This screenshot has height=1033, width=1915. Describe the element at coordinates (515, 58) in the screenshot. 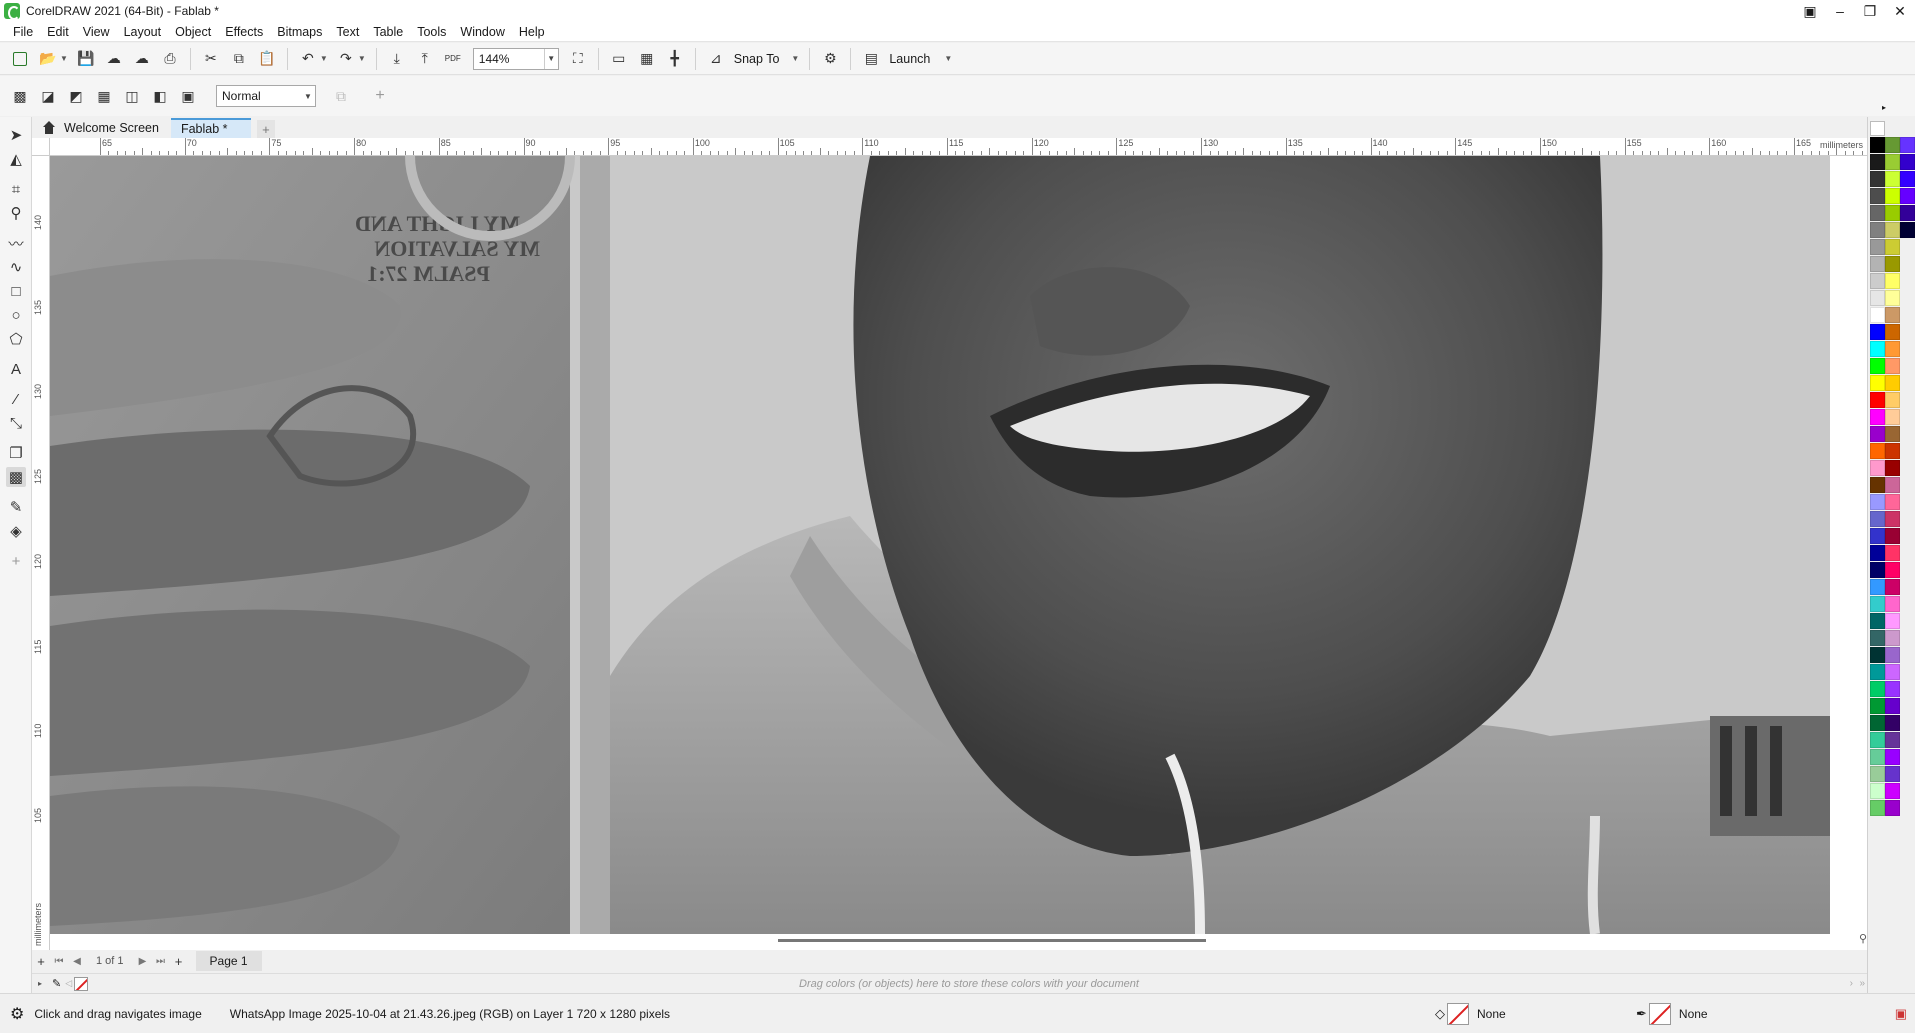

I see `zoom-level-combo: 144% ▼` at that location.